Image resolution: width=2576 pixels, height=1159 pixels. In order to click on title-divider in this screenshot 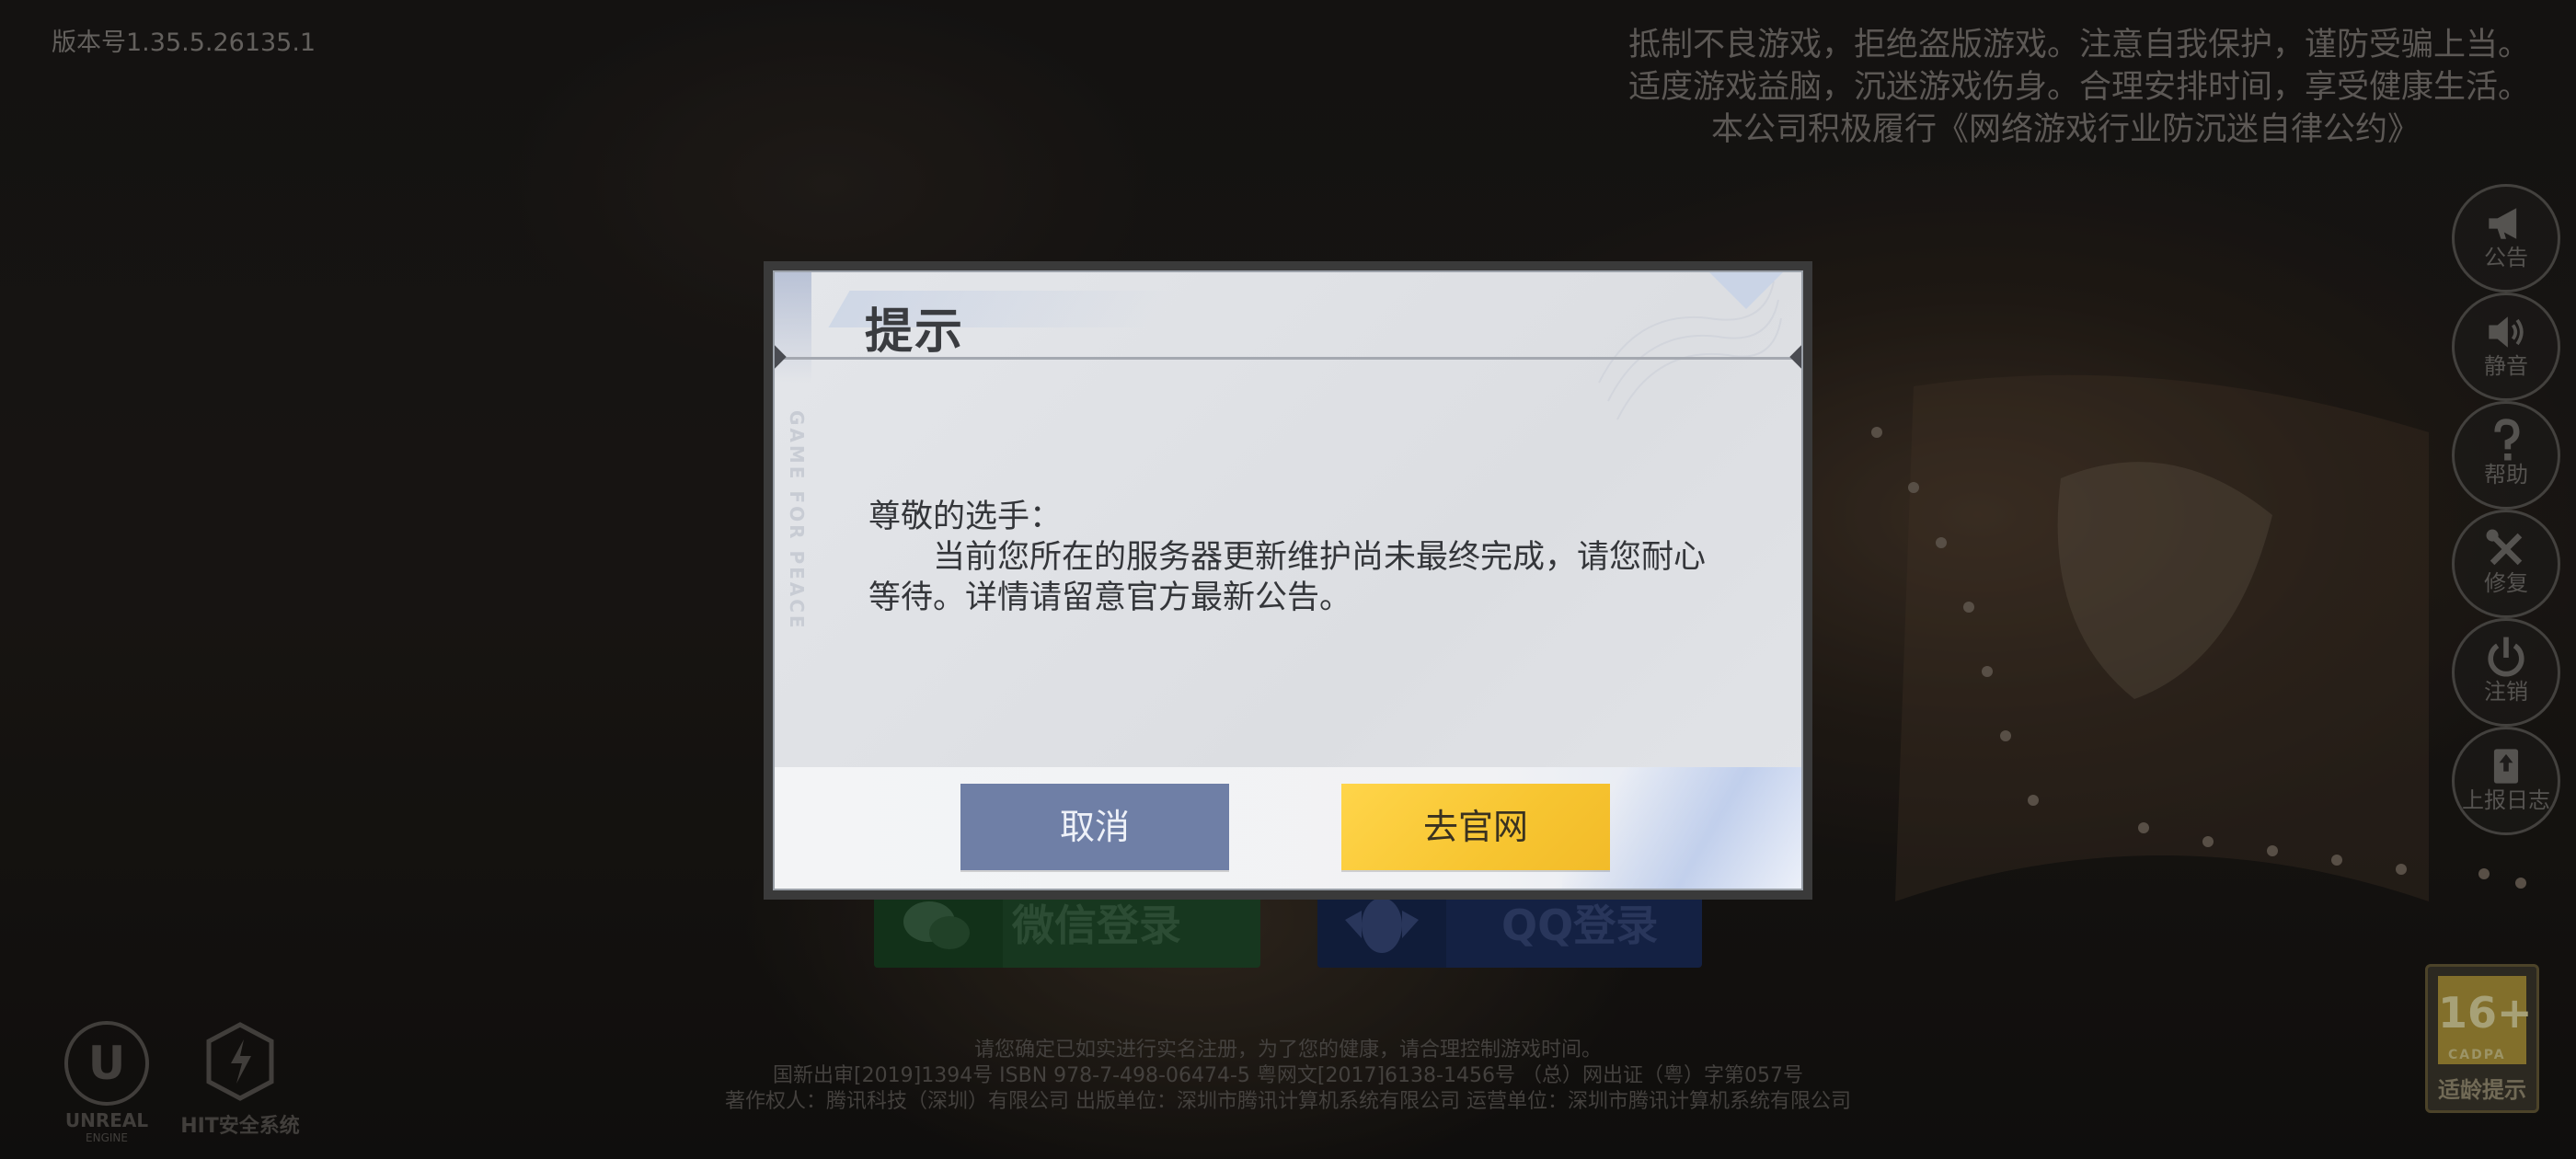, I will do `click(1288, 358)`.